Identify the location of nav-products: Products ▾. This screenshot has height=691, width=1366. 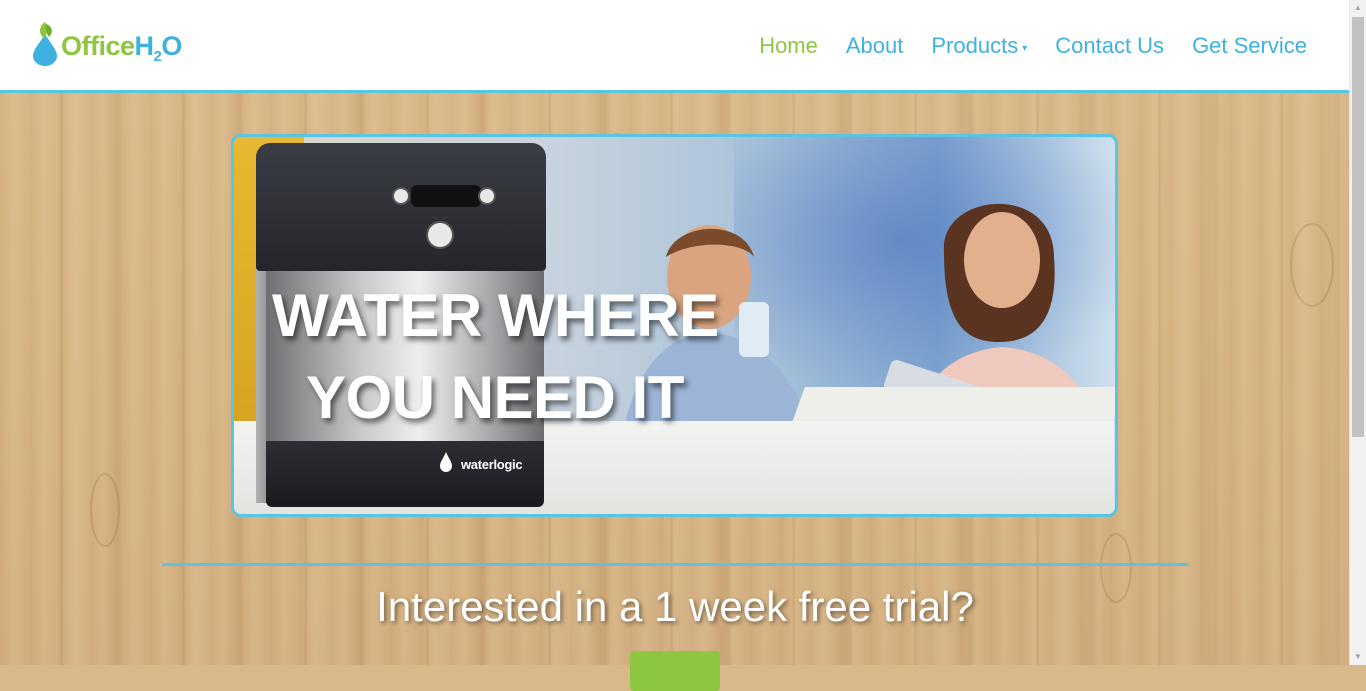
(979, 46).